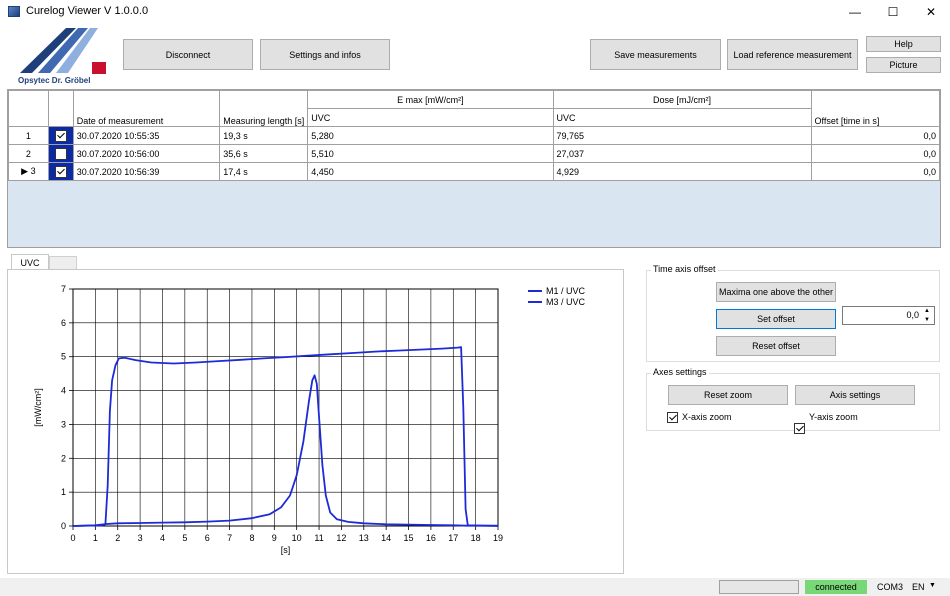 The image size is (950, 596). What do you see at coordinates (409, 538) in the screenshot?
I see `x-tick-label: 15` at bounding box center [409, 538].